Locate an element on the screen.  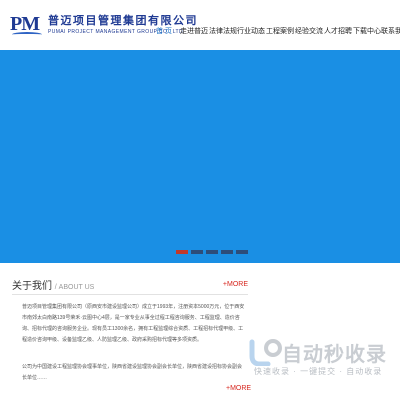
about-more-link: +MORE is located at coordinates (235, 284).